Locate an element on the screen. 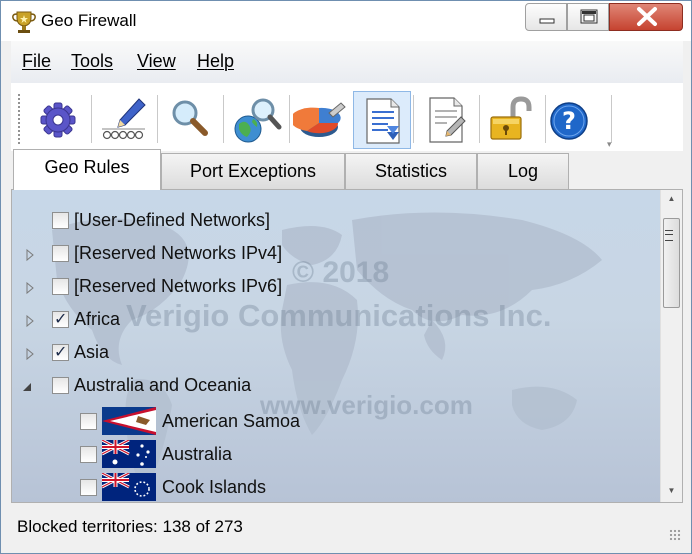  trophy-app-icon is located at coordinates (24, 22).